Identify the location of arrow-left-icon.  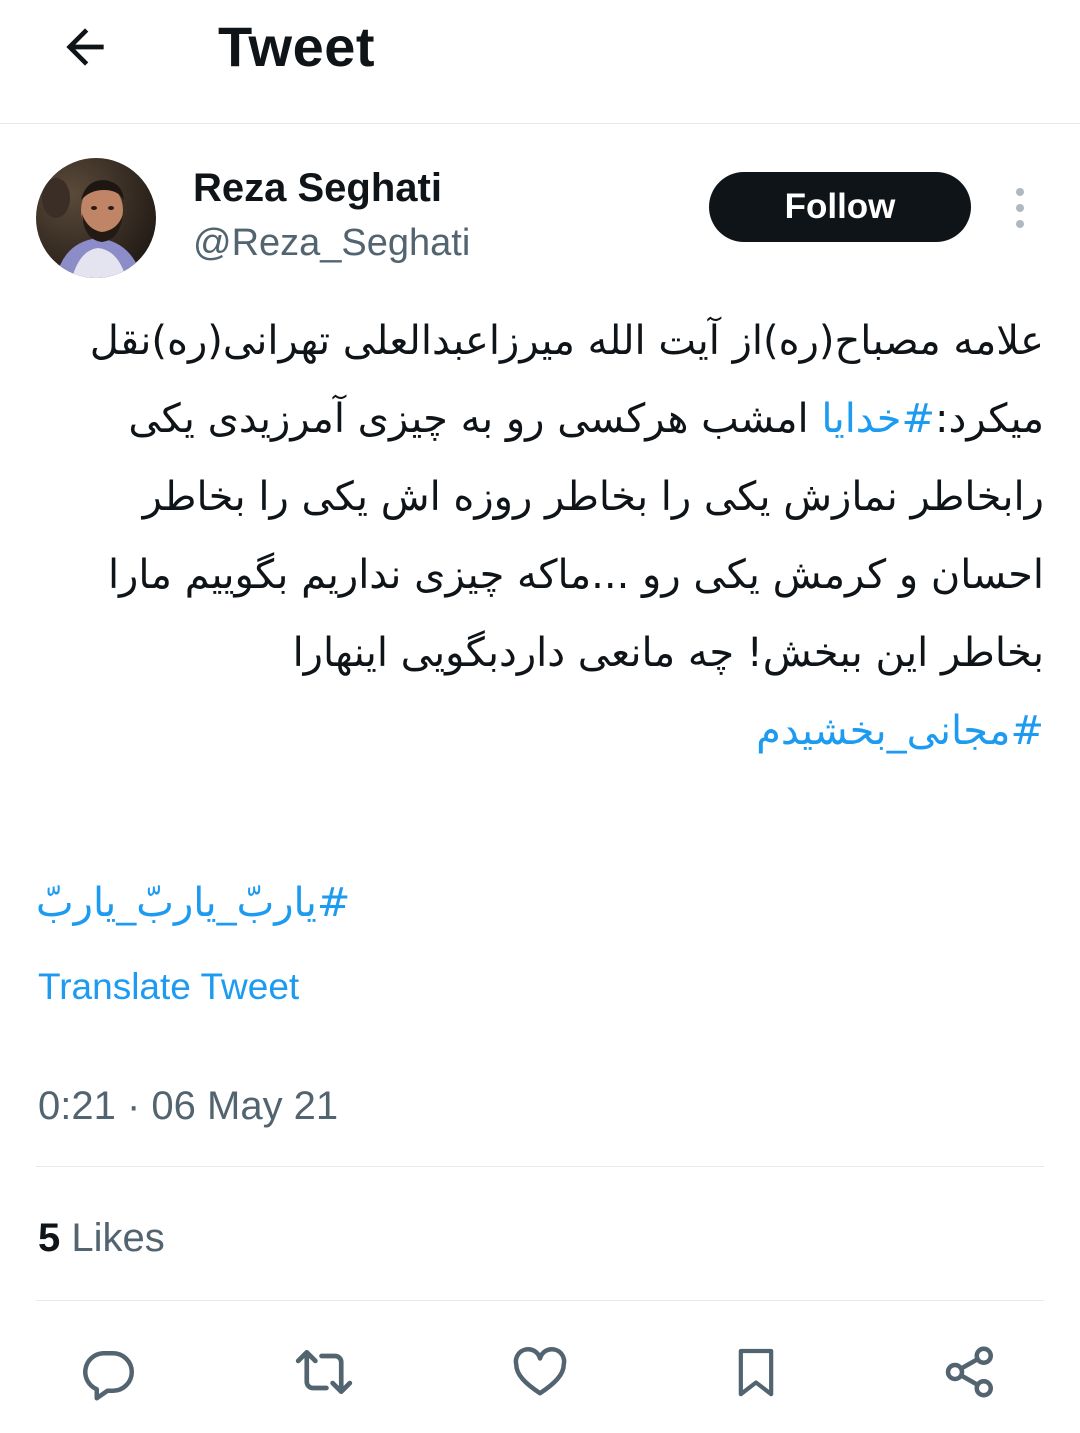
(85, 47).